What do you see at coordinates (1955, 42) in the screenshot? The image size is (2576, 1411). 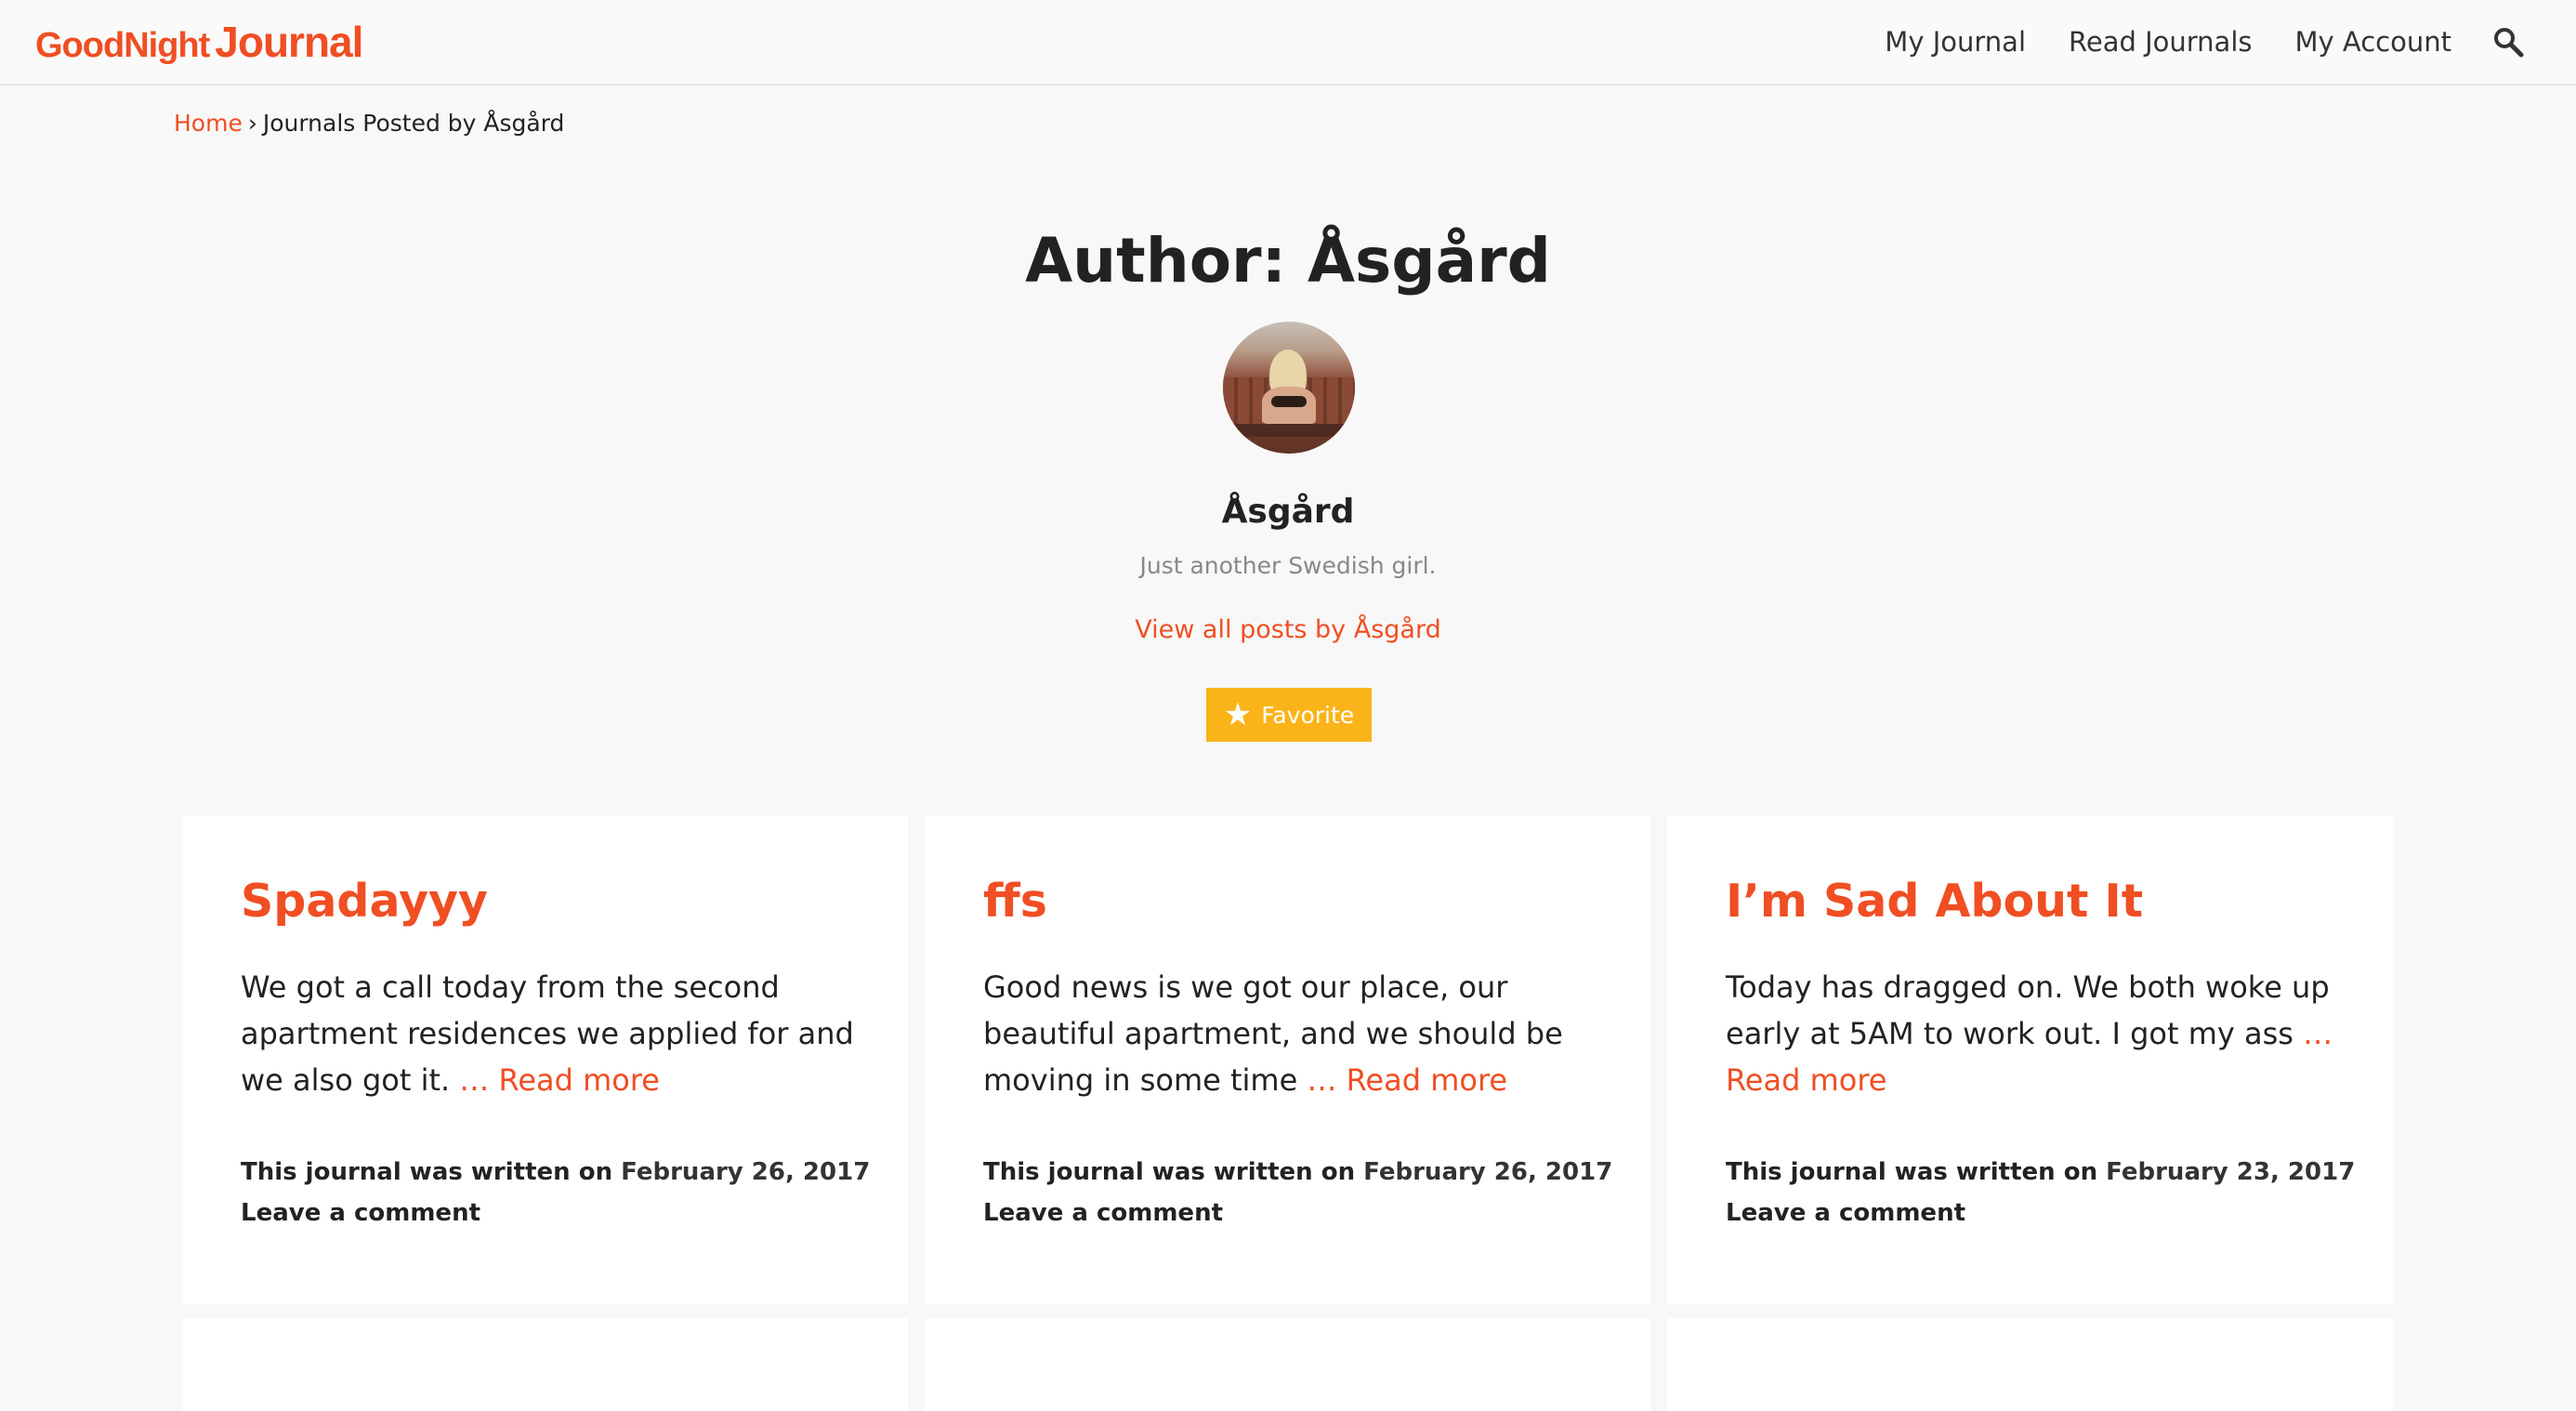 I see `nav-my-journal: My Journal` at bounding box center [1955, 42].